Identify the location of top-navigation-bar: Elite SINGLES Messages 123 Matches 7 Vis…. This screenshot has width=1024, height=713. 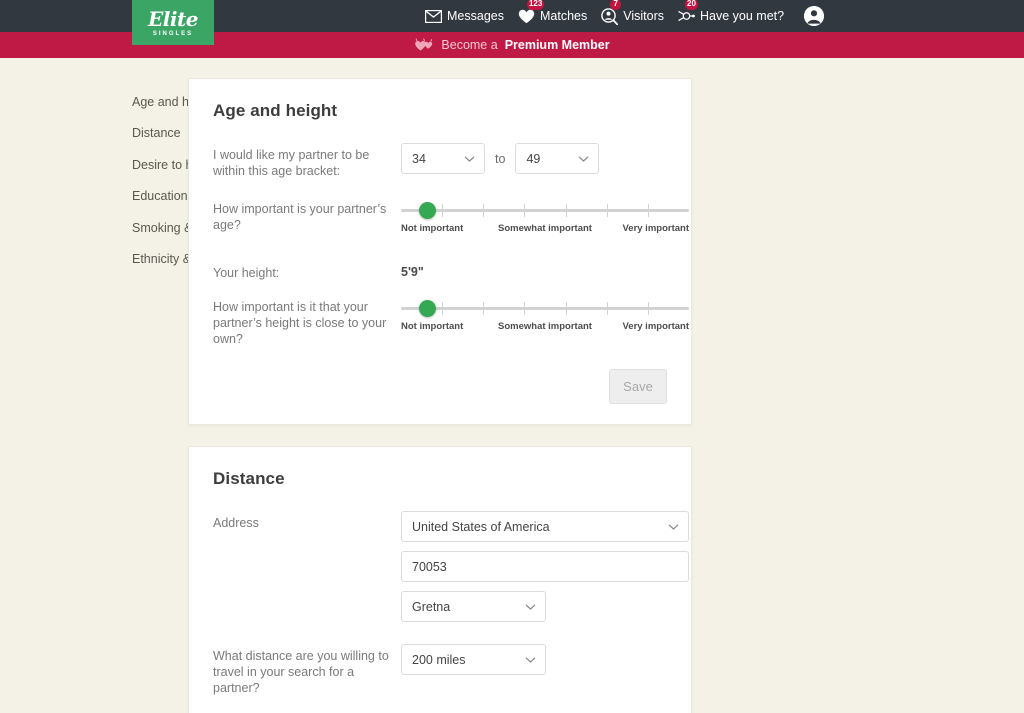
(512, 22).